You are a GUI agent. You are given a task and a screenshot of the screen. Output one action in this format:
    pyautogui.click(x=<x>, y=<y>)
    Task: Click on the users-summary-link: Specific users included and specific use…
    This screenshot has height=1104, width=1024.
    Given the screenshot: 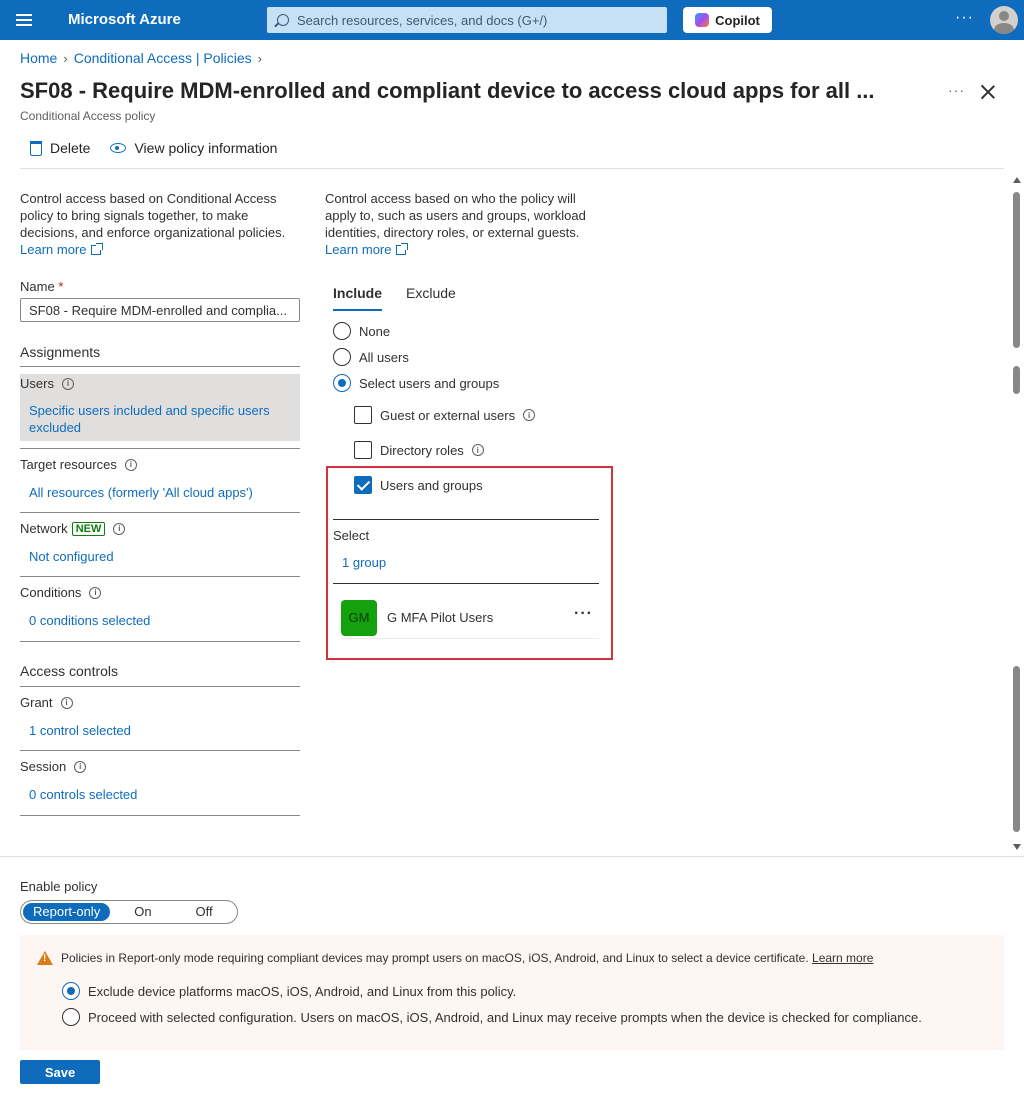 What is the action you would take?
    pyautogui.click(x=159, y=419)
    